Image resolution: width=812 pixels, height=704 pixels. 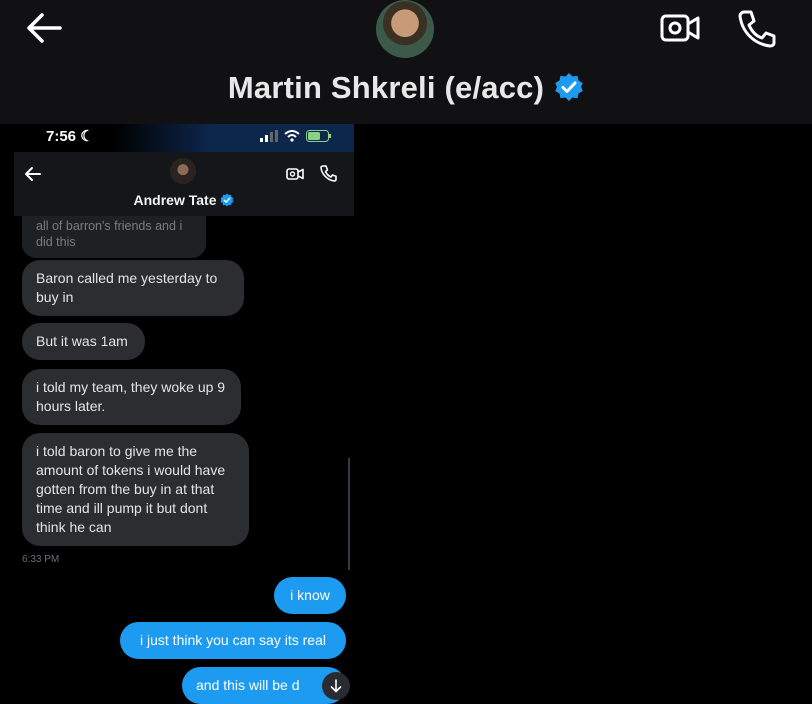 What do you see at coordinates (41, 559) in the screenshot?
I see `message-timestamp: 6:33 PM` at bounding box center [41, 559].